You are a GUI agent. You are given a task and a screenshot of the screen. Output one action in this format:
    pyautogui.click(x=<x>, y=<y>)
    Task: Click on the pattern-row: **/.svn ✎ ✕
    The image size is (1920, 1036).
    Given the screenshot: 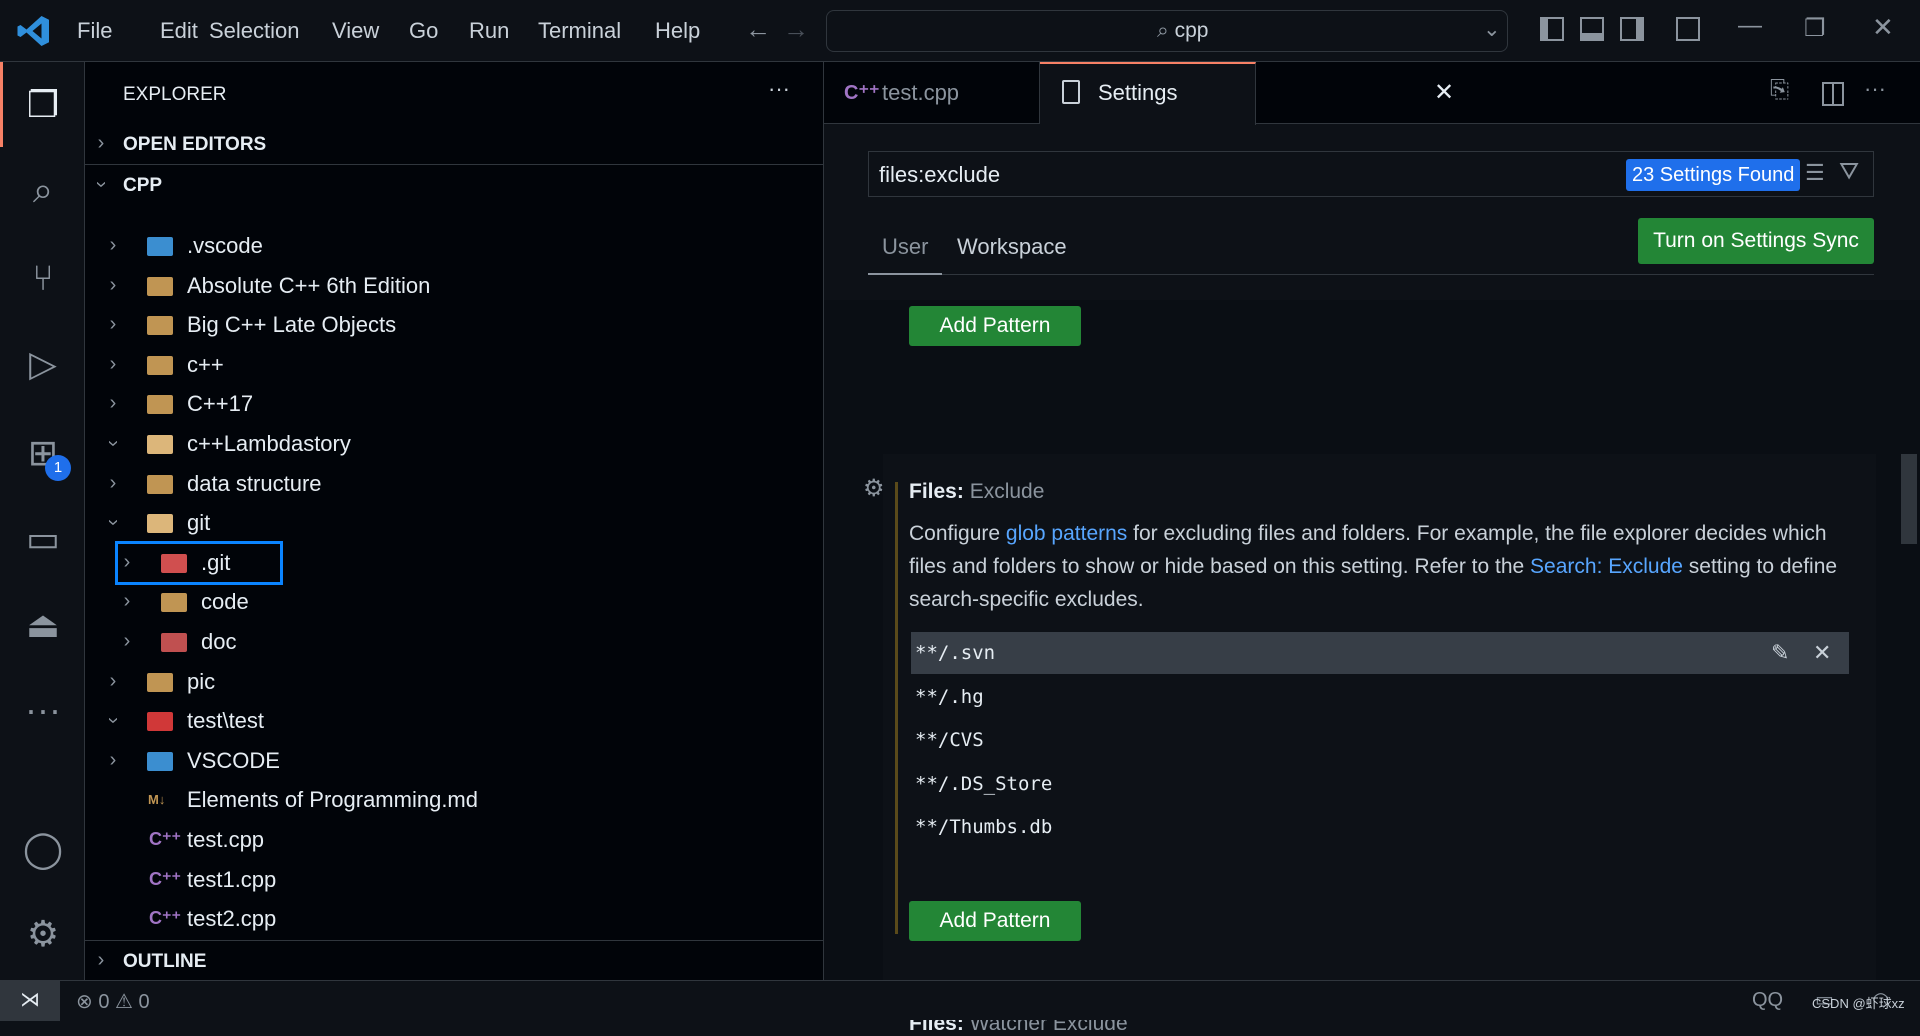 What is the action you would take?
    pyautogui.click(x=1380, y=653)
    